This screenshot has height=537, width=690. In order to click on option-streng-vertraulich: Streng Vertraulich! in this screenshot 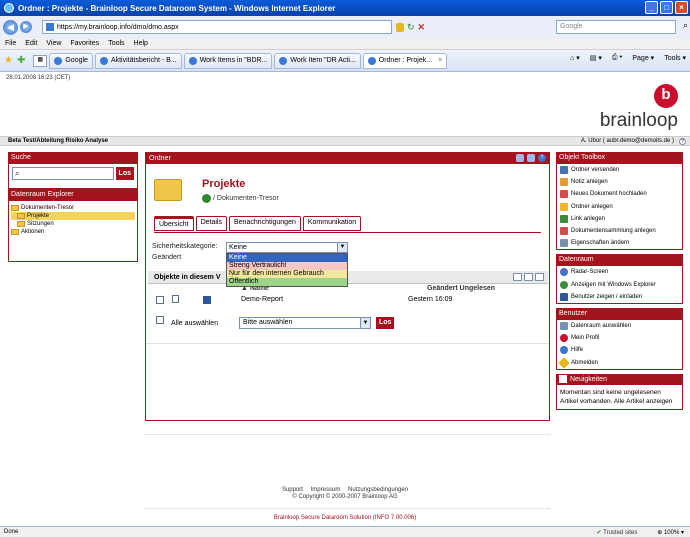, I will do `click(287, 266)`.